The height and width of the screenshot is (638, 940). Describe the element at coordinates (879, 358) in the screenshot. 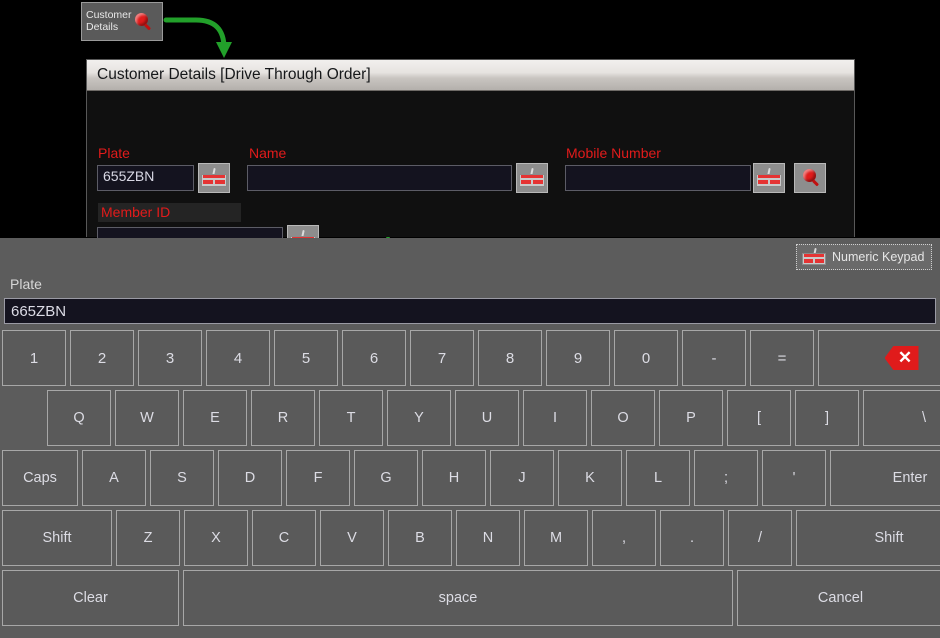

I see `backspace-key: ✕` at that location.